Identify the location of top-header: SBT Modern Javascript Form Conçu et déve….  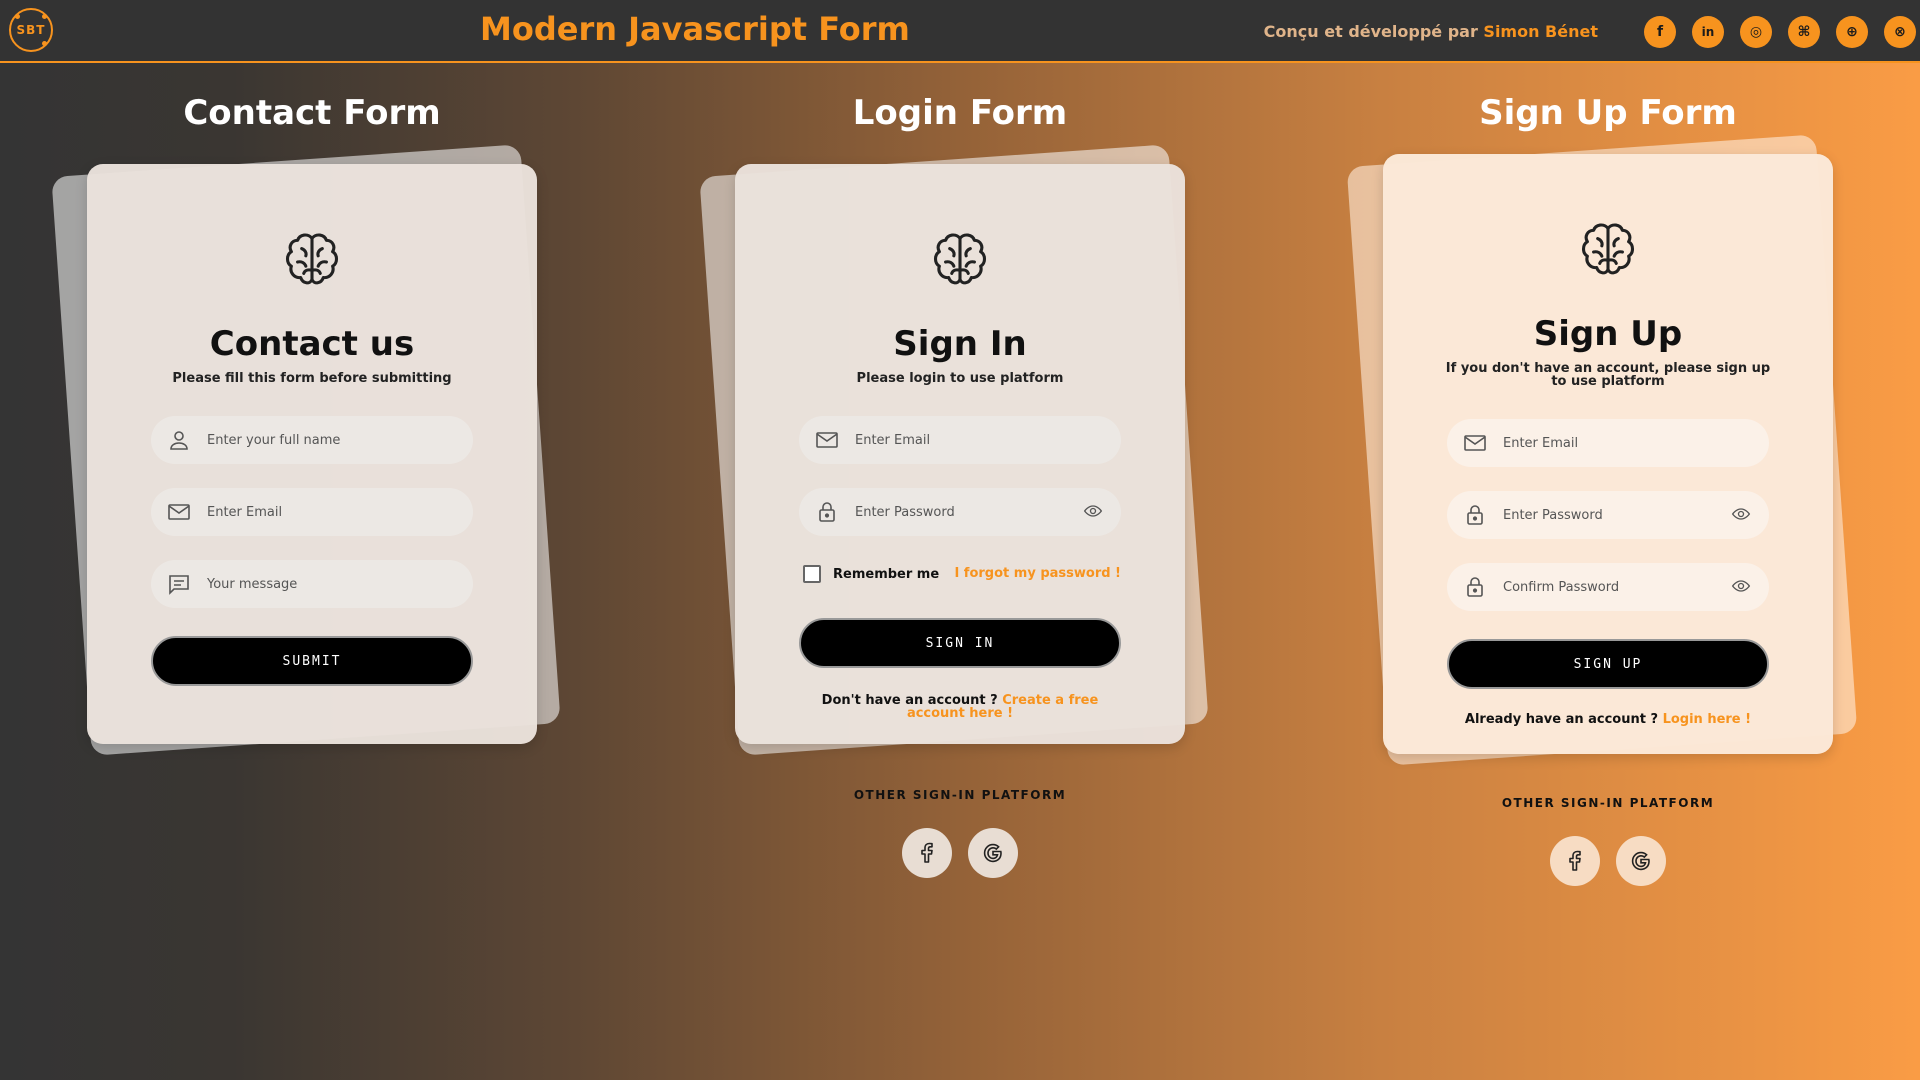
(960, 31).